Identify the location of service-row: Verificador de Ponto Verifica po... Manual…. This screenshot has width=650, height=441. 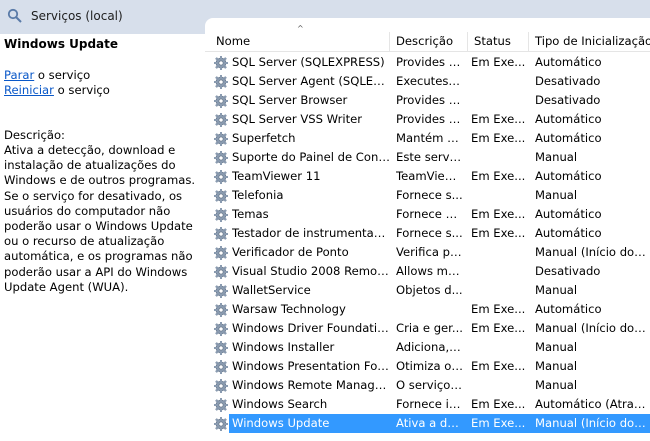
(427, 252).